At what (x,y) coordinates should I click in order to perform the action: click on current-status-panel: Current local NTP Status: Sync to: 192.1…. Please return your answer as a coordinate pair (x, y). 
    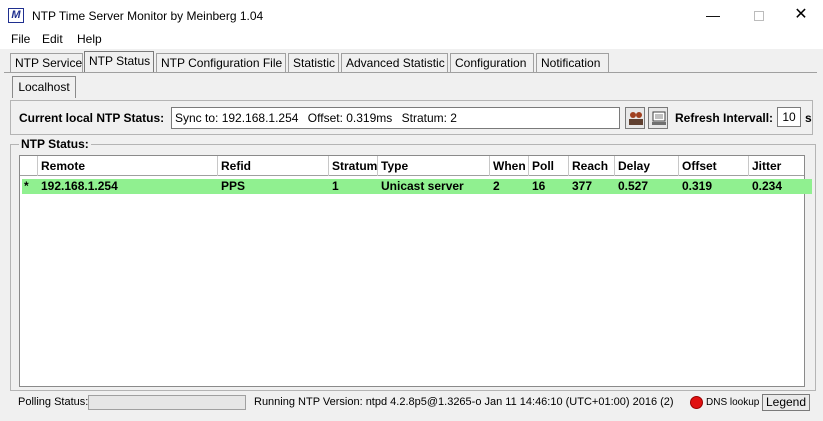
    Looking at the image, I should click on (411, 117).